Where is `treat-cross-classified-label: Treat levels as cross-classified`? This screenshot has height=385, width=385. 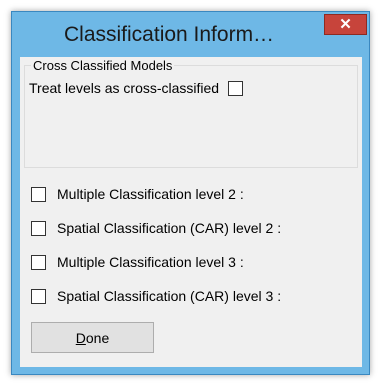
treat-cross-classified-label: Treat levels as cross-classified is located at coordinates (124, 88).